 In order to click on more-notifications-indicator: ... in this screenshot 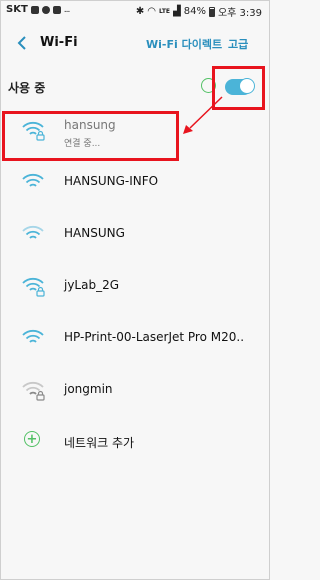, I will do `click(67, 9)`.